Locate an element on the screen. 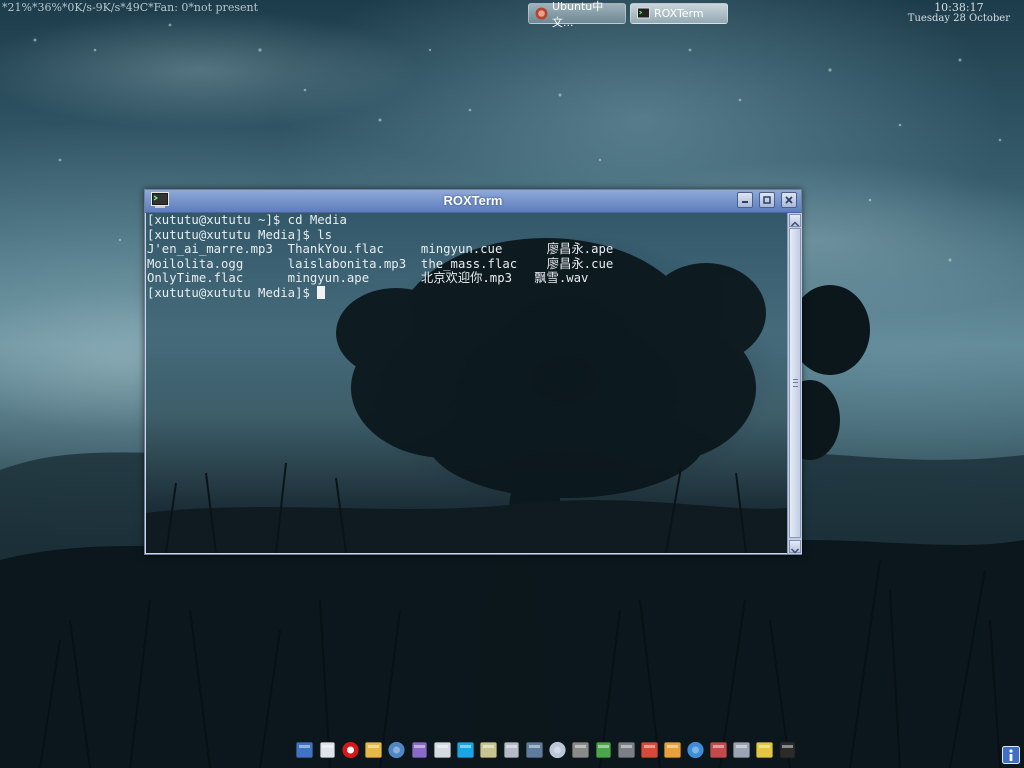 Image resolution: width=1024 pixels, height=768 pixels. skype-icon is located at coordinates (465, 750).